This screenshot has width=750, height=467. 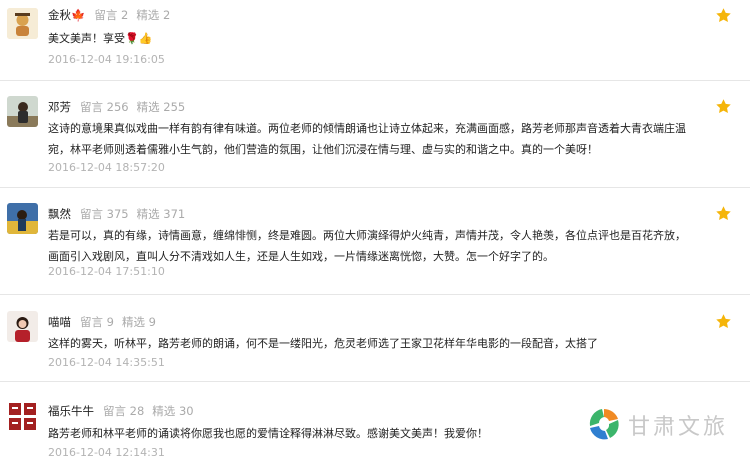 I want to click on featured-count: 精选 30, so click(x=173, y=411).